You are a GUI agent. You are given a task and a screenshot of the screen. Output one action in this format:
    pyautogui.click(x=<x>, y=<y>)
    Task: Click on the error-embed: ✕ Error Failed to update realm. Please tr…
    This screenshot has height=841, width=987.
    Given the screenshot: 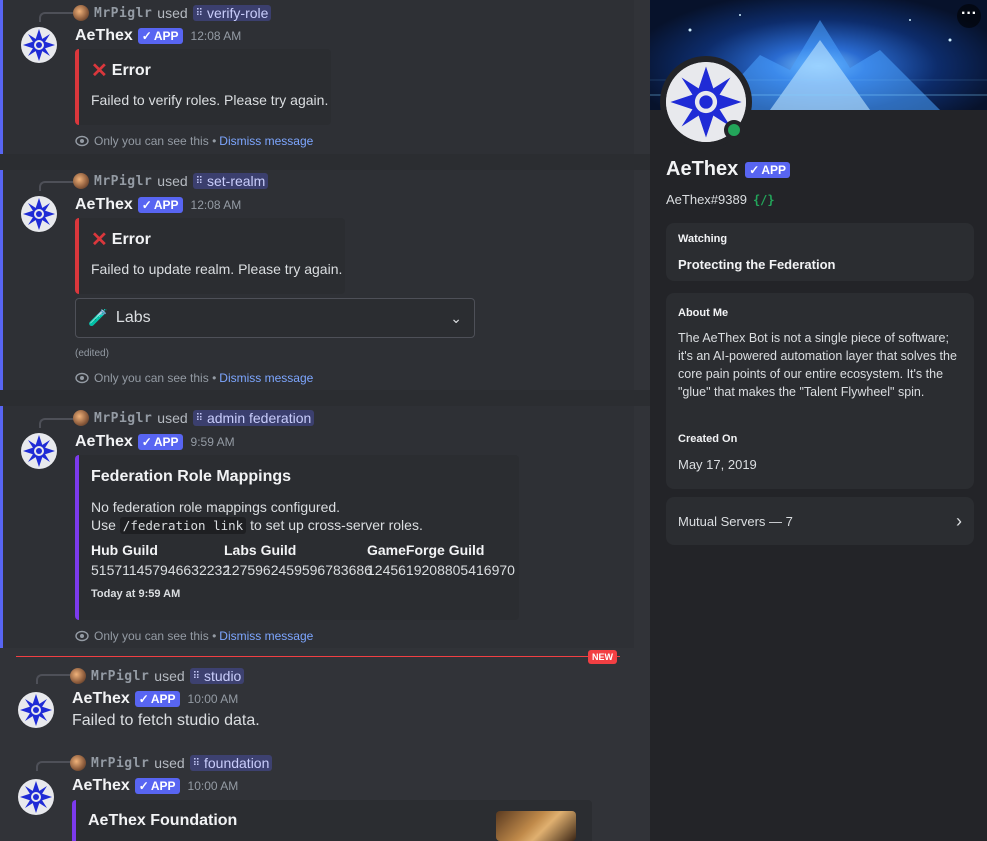 What is the action you would take?
    pyautogui.click(x=210, y=256)
    